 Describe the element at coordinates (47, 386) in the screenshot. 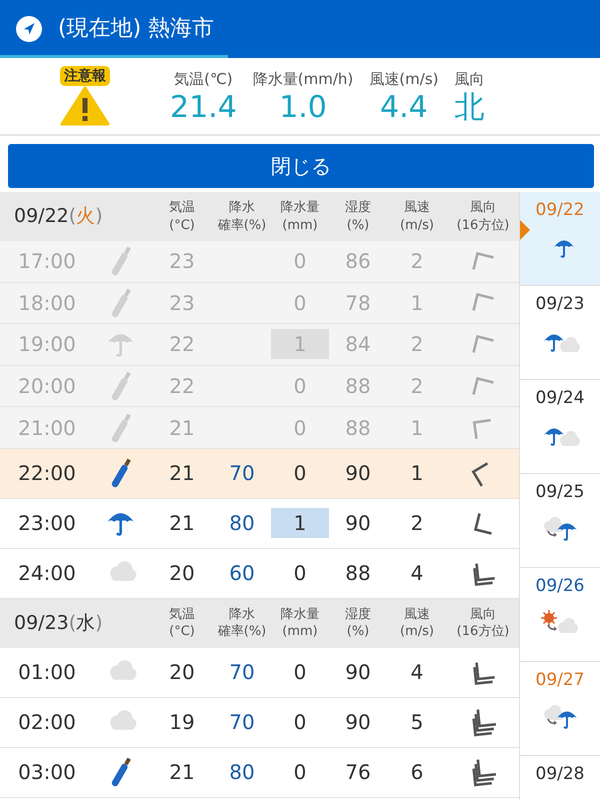

I see `table-cell-text: 20:00` at that location.